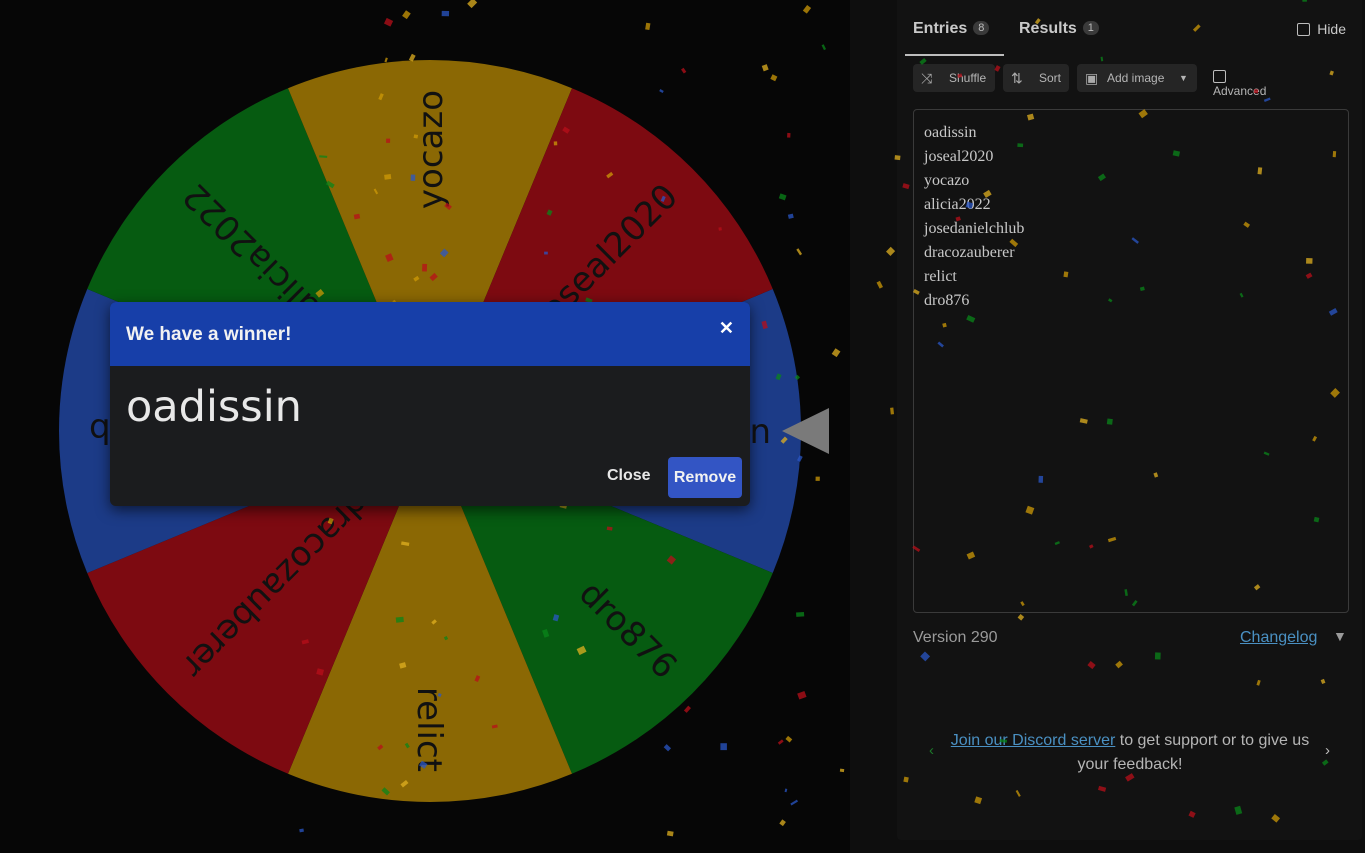 The width and height of the screenshot is (1365, 853). I want to click on advanced-checkbox: Advanced, so click(1239, 84).